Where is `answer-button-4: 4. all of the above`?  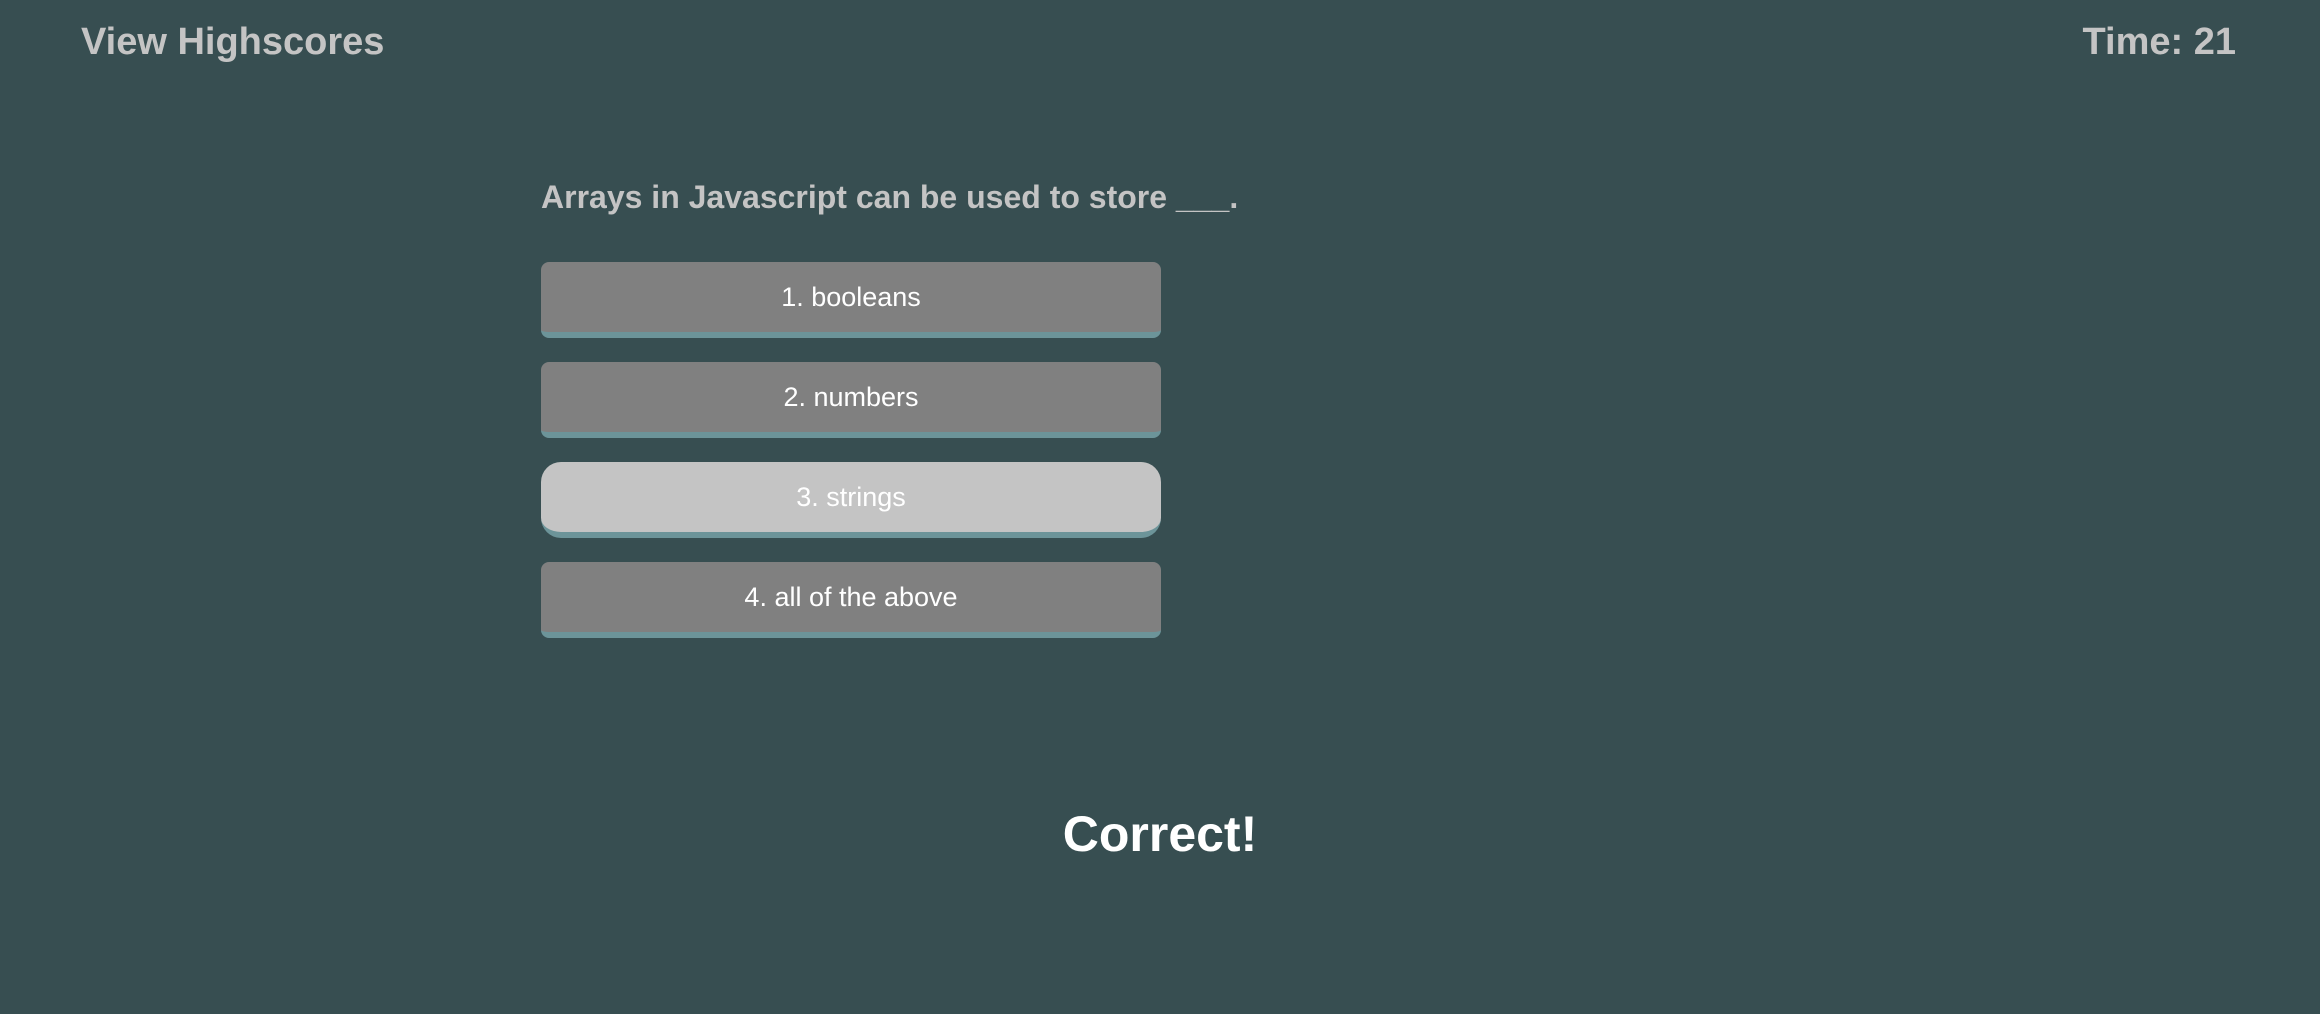
answer-button-4: 4. all of the above is located at coordinates (851, 600).